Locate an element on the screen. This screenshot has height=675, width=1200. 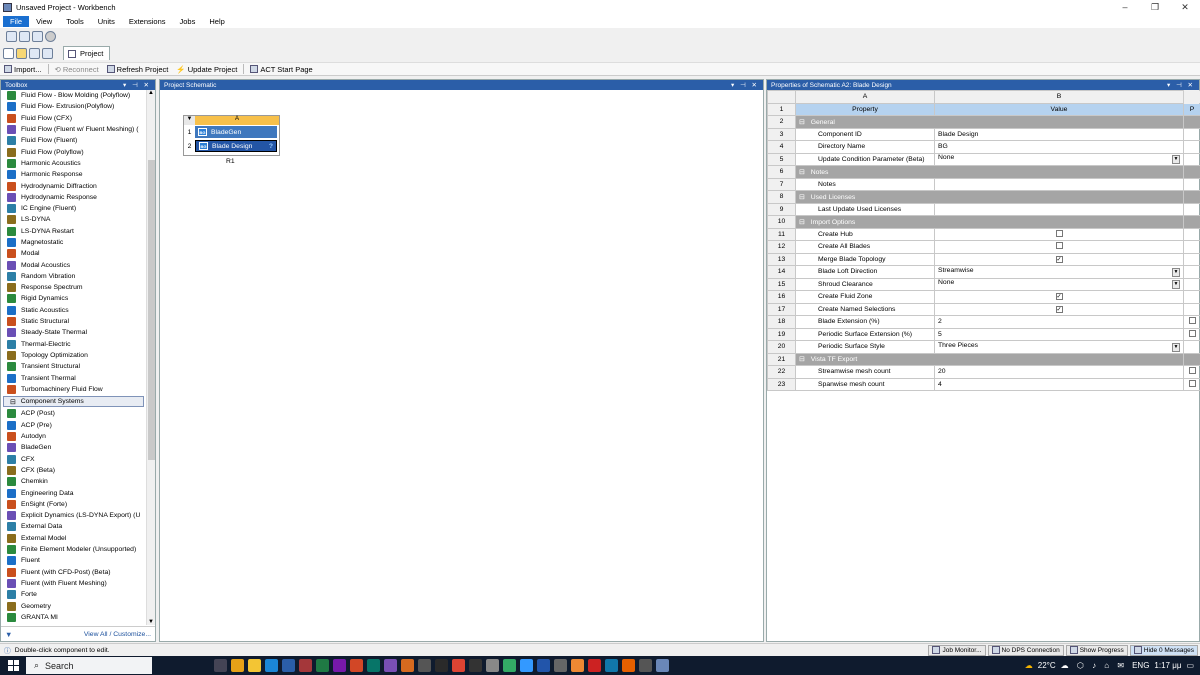
toolbox-group-component-systems: ⊟ Component Systems is located at coordinates (73, 402).